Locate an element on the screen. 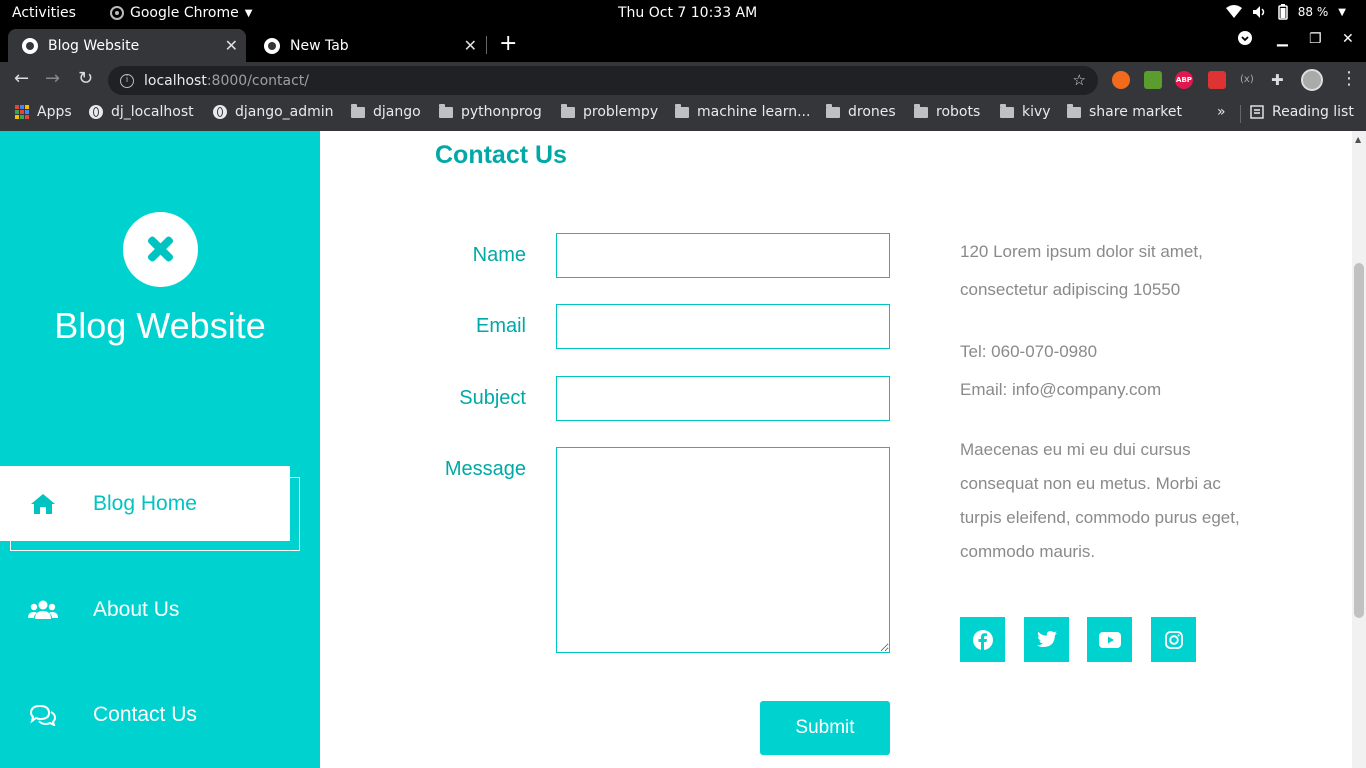 The image size is (1366, 768). tab-label: Blog Website is located at coordinates (94, 45).